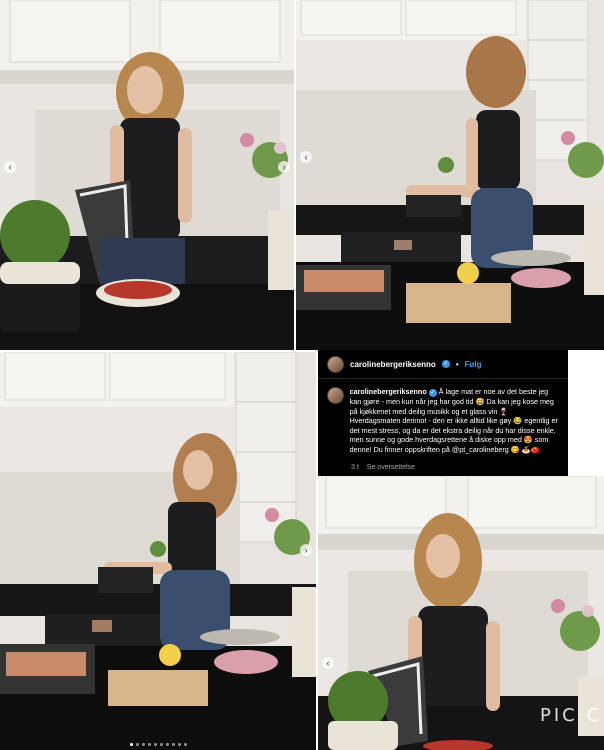 The height and width of the screenshot is (750, 604). Describe the element at coordinates (432, 393) in the screenshot. I see `caption-verified-badge-icon: ✓` at that location.